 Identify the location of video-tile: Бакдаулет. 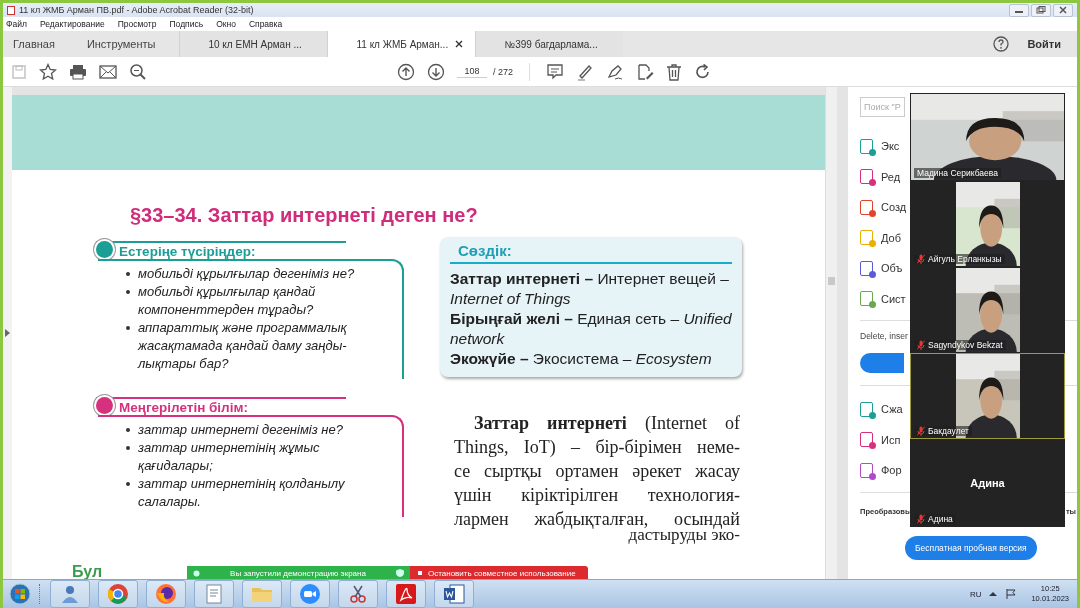
(987, 396).